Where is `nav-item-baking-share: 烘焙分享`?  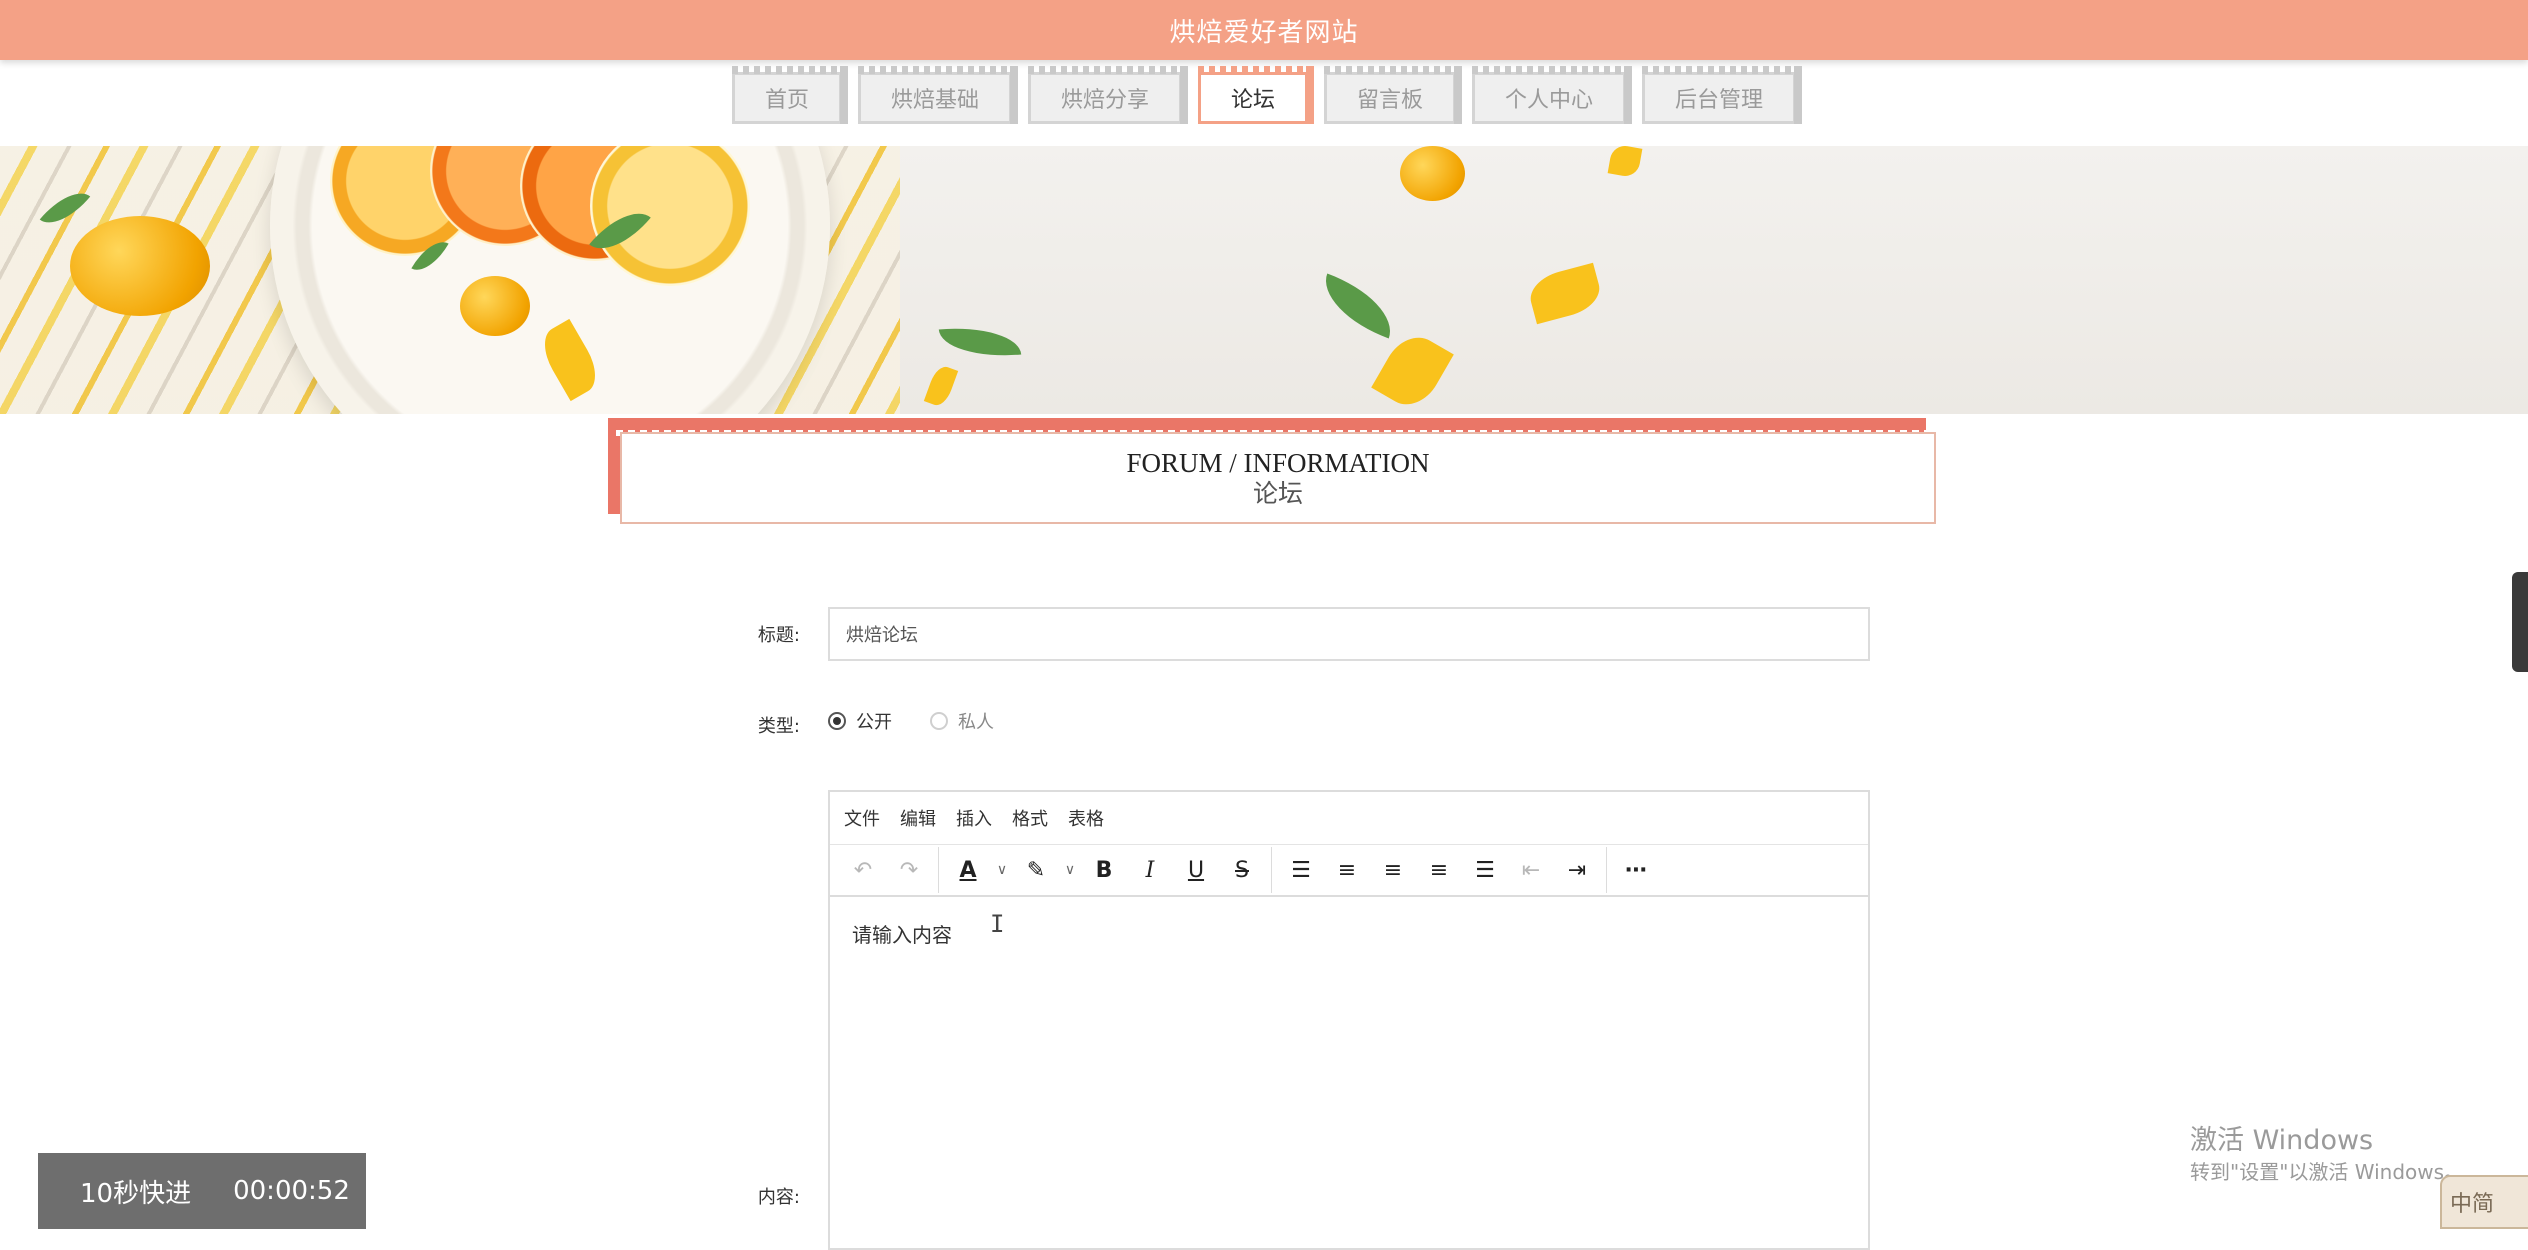 nav-item-baking-share: 烘焙分享 is located at coordinates (1108, 95).